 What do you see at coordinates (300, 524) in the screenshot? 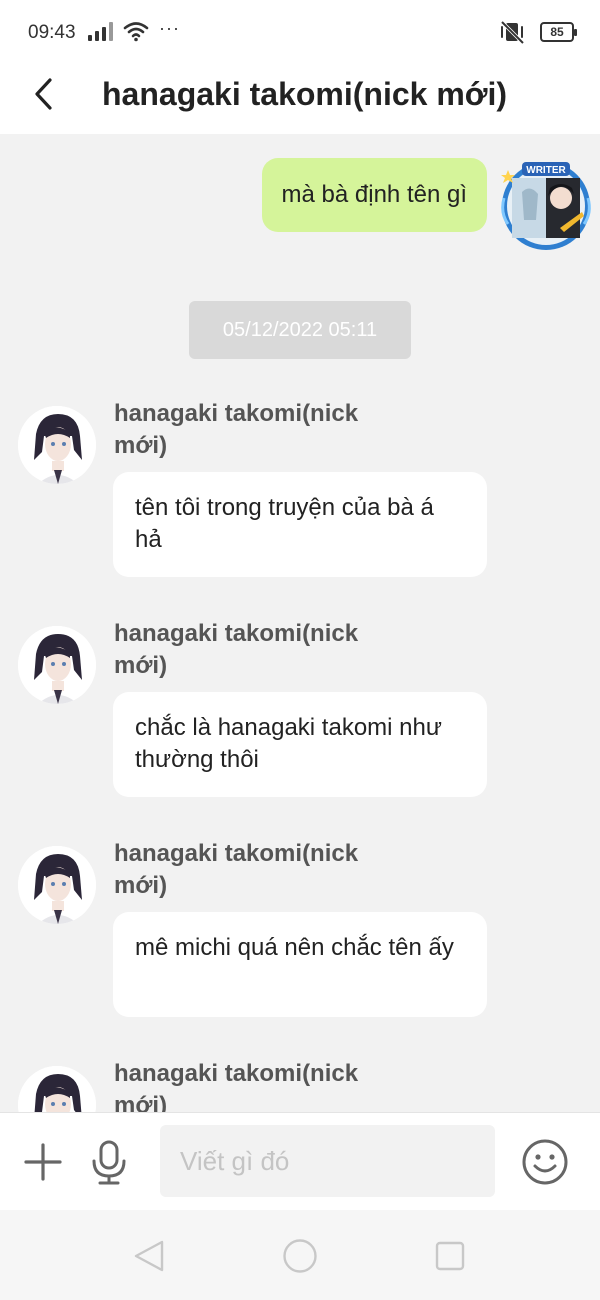
I see `incoming-bubble: tên tôi trong truyện của bà á hả` at bounding box center [300, 524].